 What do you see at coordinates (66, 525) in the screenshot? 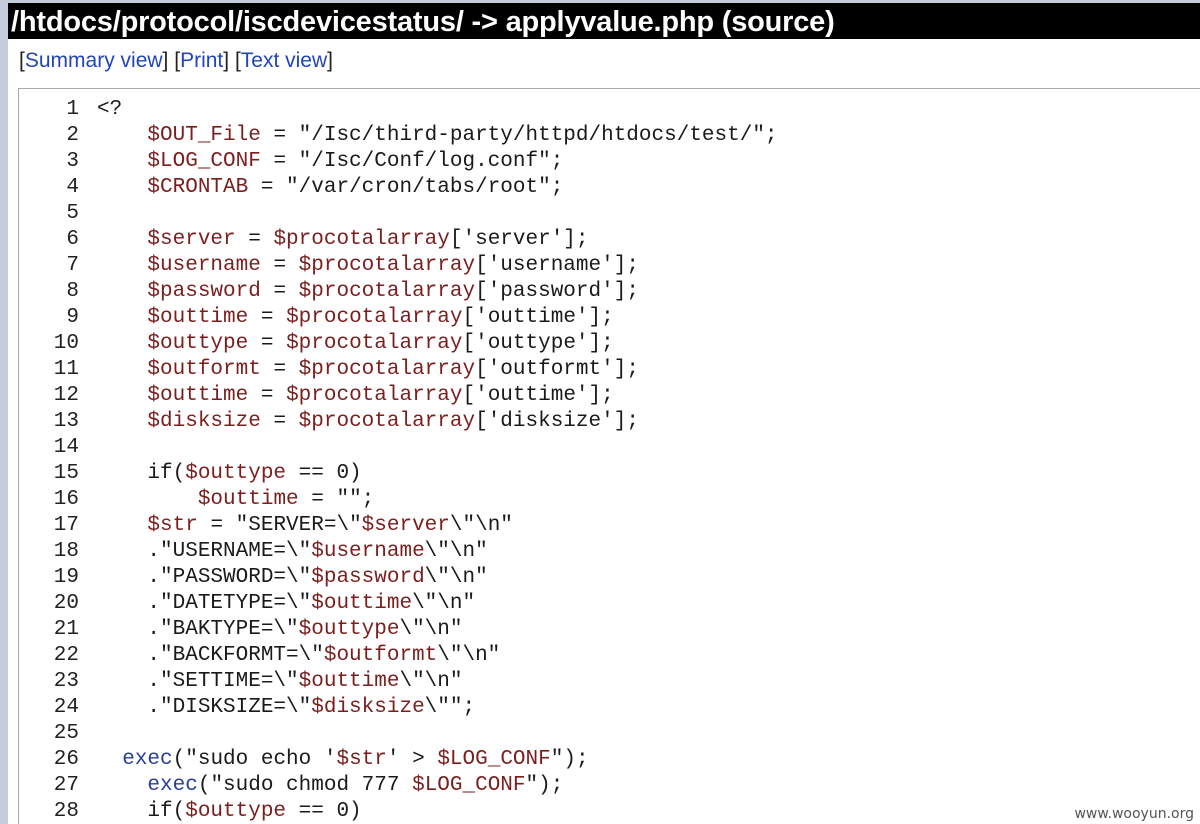
I see `line-number: 17` at bounding box center [66, 525].